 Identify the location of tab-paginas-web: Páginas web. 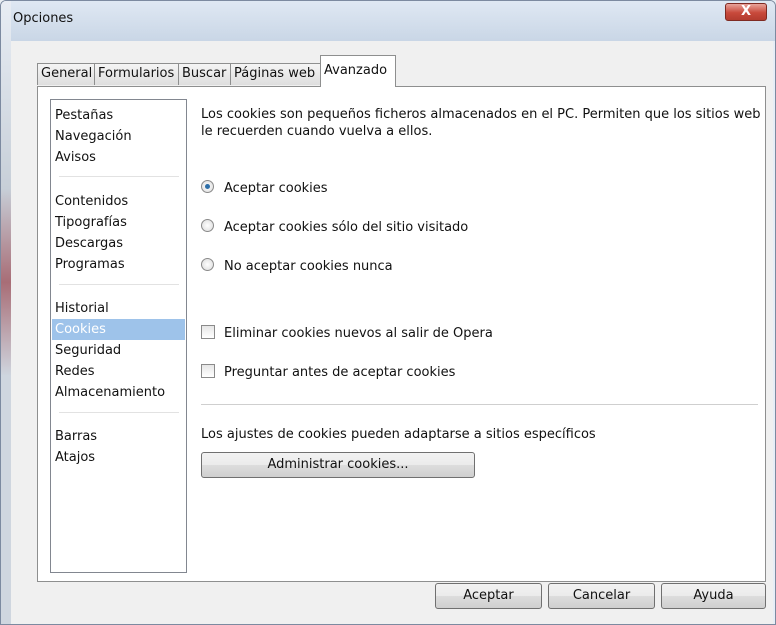
(275, 74).